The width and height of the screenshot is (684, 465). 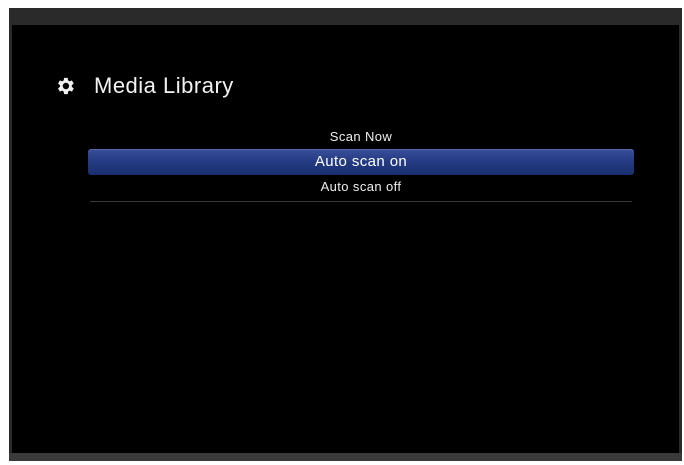 What do you see at coordinates (361, 201) in the screenshot?
I see `menu-divider` at bounding box center [361, 201].